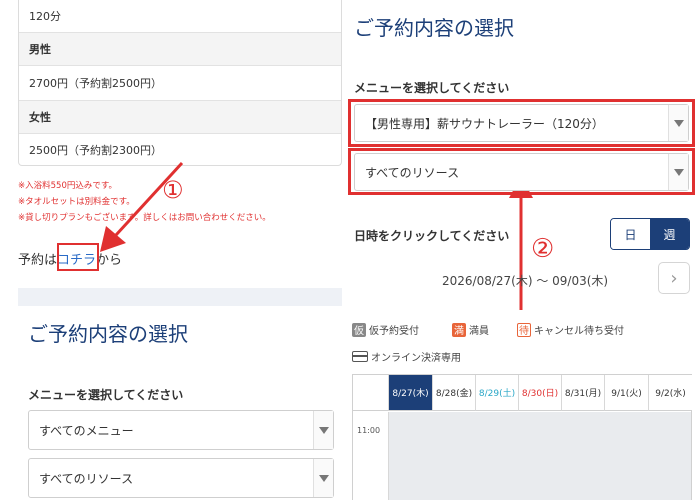  What do you see at coordinates (579, 331) in the screenshot?
I see `legend-label: キャンセル待ち受付` at bounding box center [579, 331].